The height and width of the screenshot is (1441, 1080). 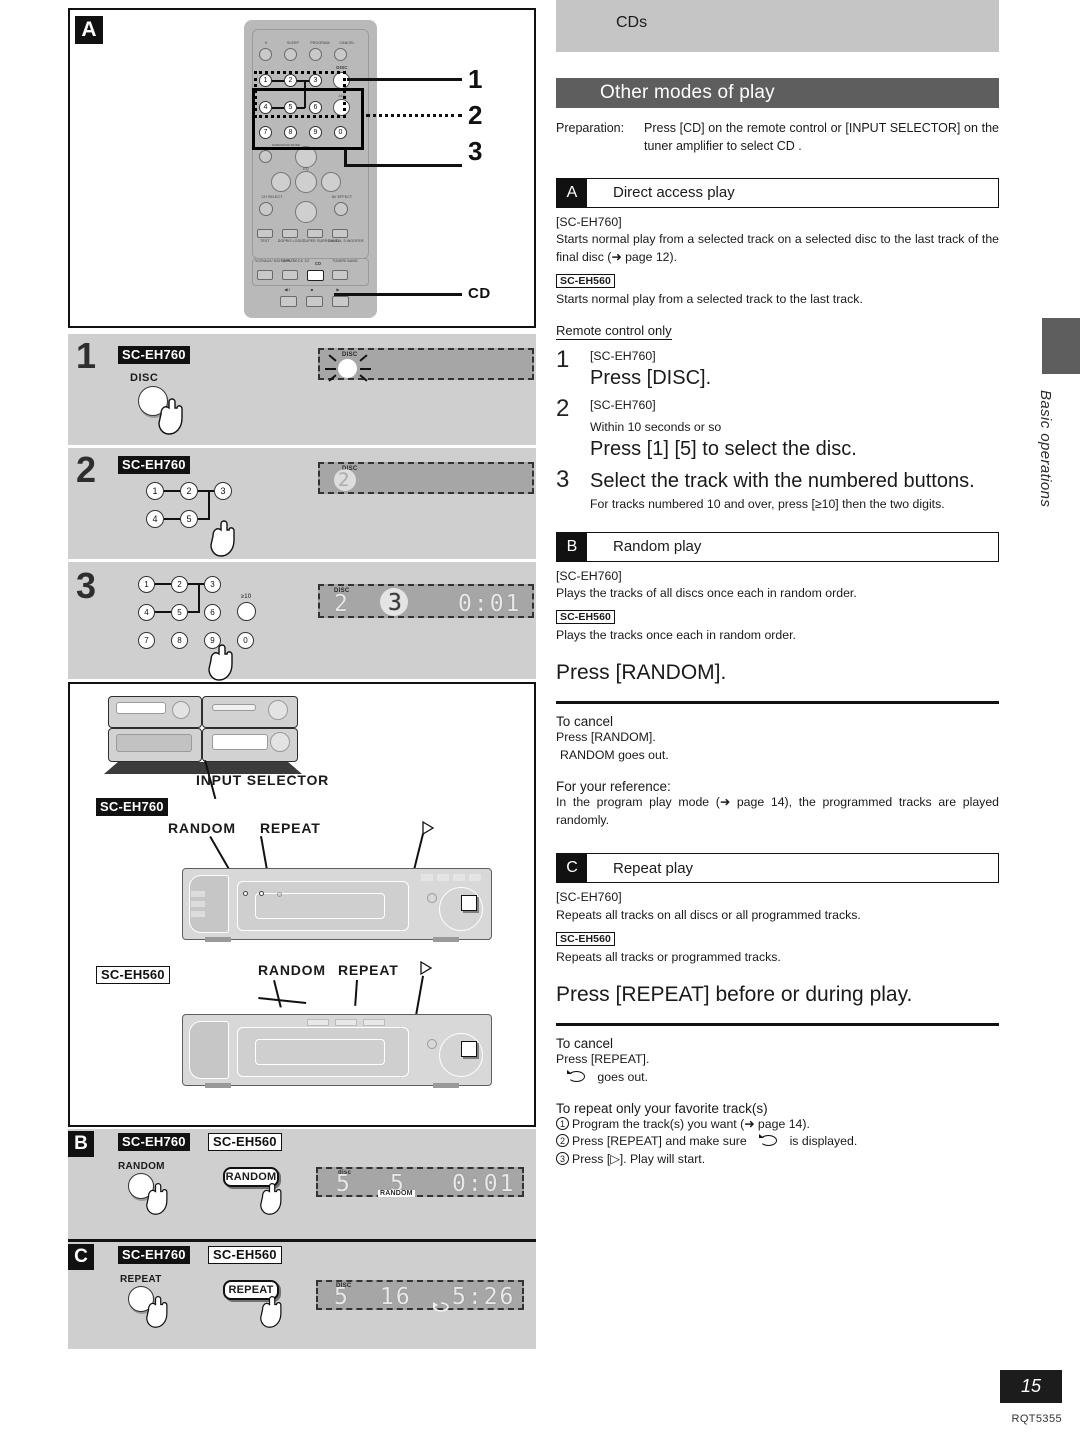 I want to click on step3-key-4: 4, so click(x=146, y=612).